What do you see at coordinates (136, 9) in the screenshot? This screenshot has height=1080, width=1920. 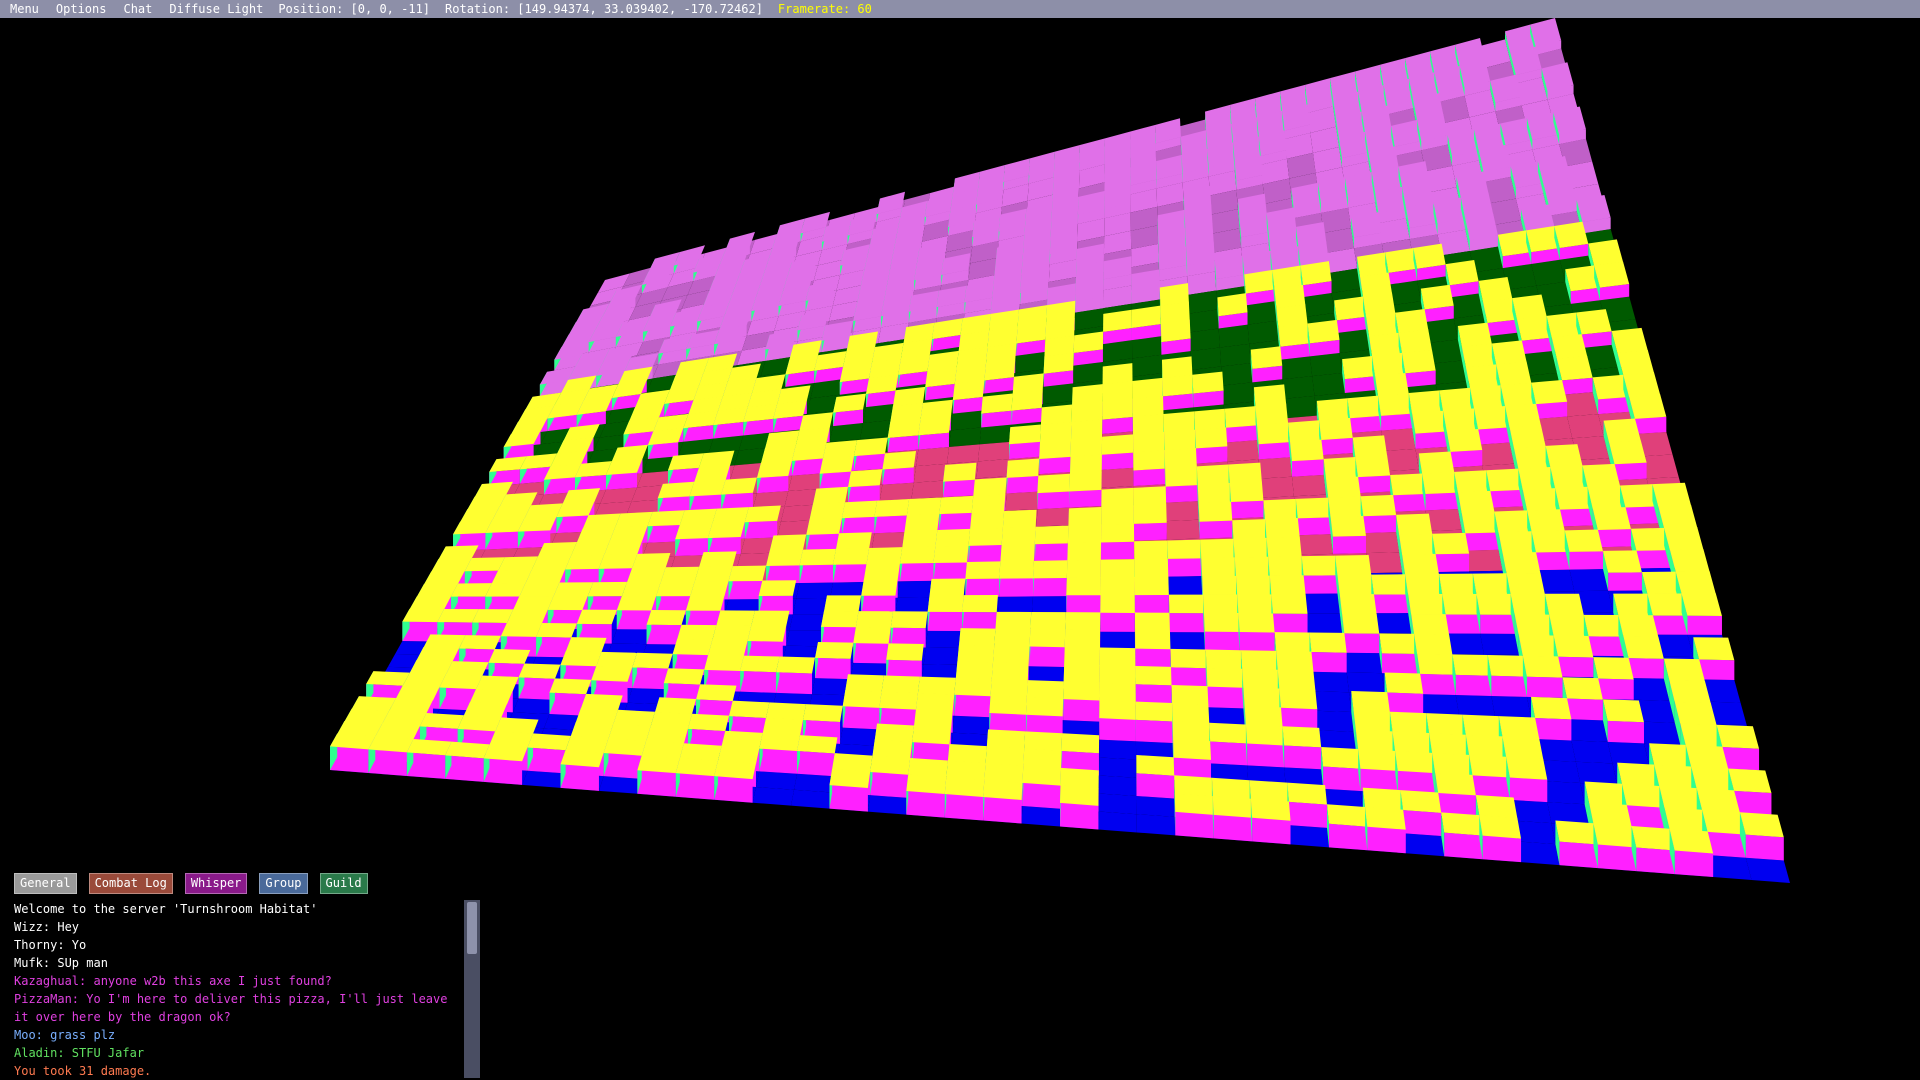 I see `chat-button: Chat` at bounding box center [136, 9].